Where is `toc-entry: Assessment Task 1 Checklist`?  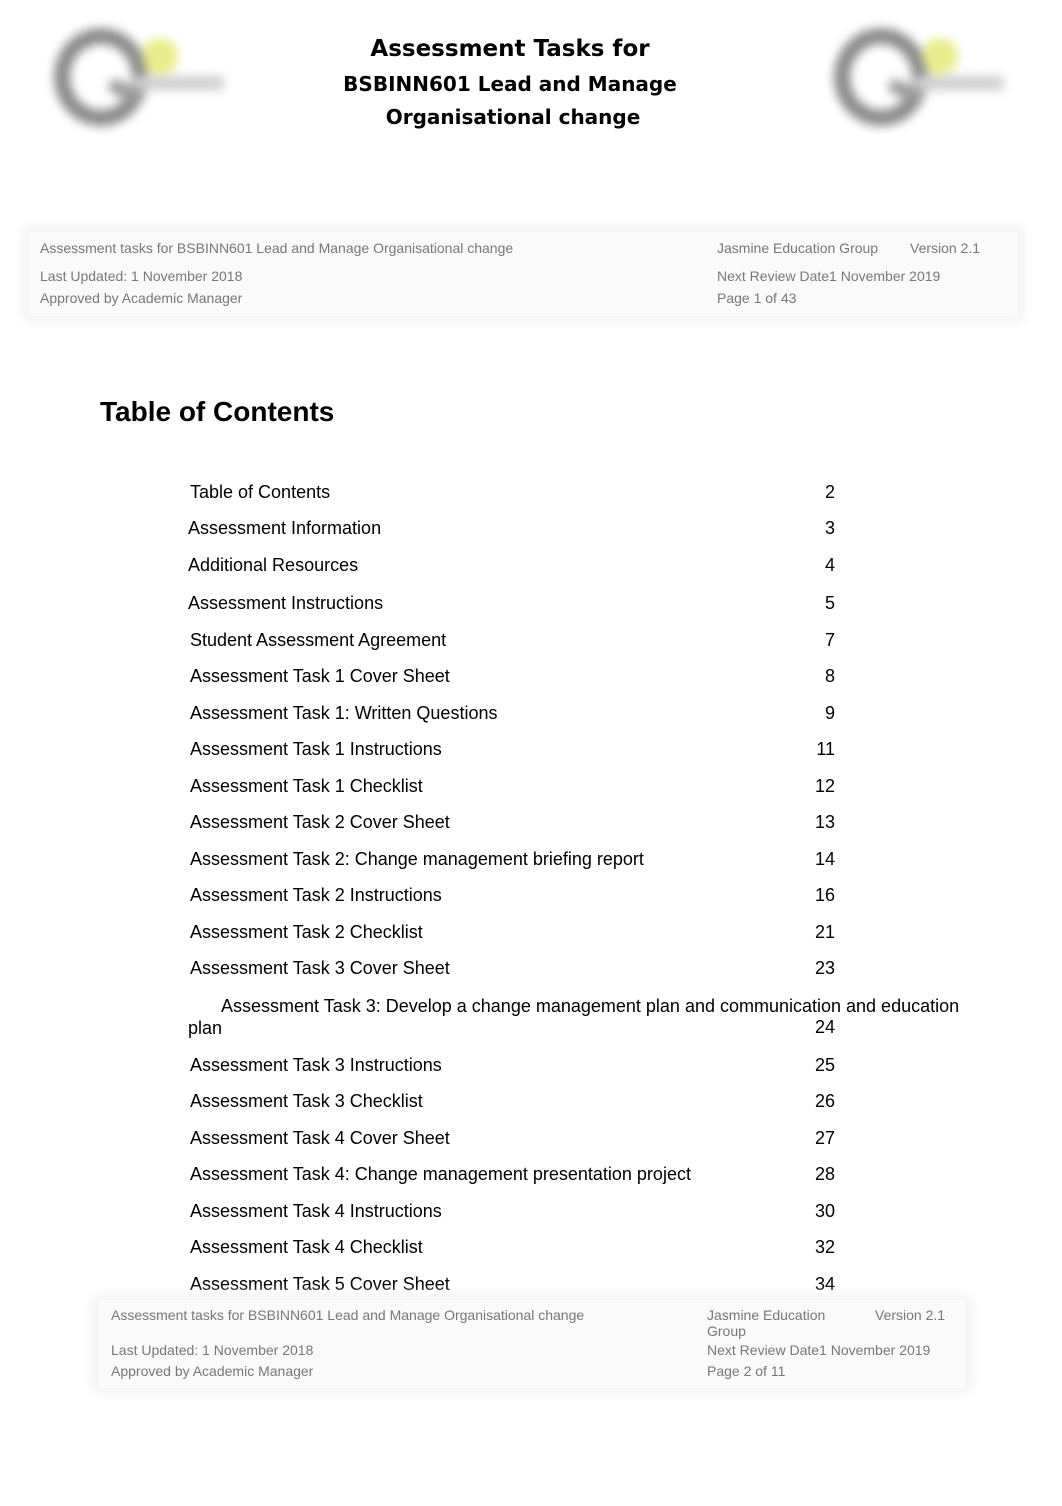 toc-entry: Assessment Task 1 Checklist is located at coordinates (306, 786).